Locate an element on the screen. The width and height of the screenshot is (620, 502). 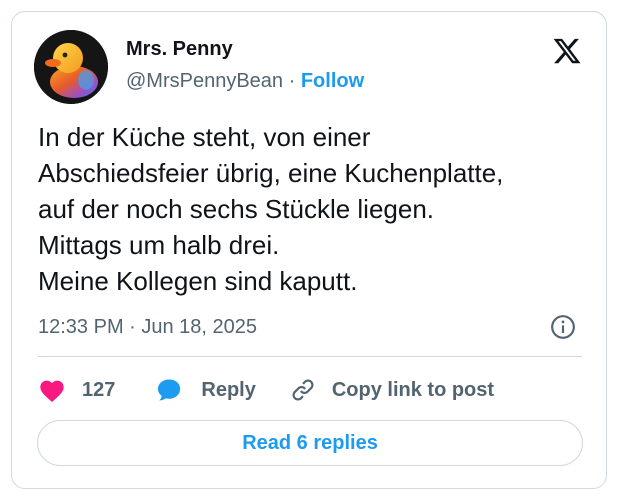
reply-label: Reply is located at coordinates (228, 389).